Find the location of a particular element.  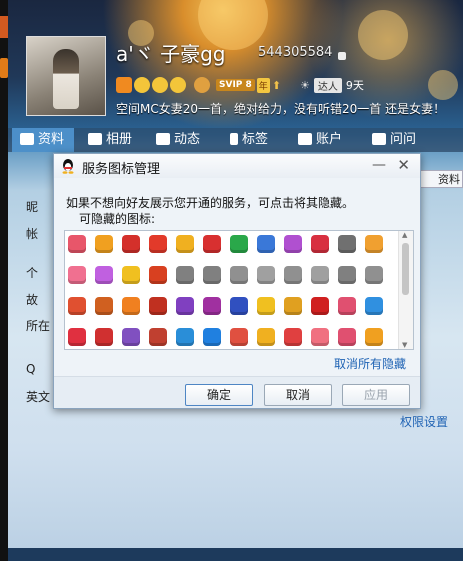

tab-tags: 标签 is located at coordinates (249, 140).